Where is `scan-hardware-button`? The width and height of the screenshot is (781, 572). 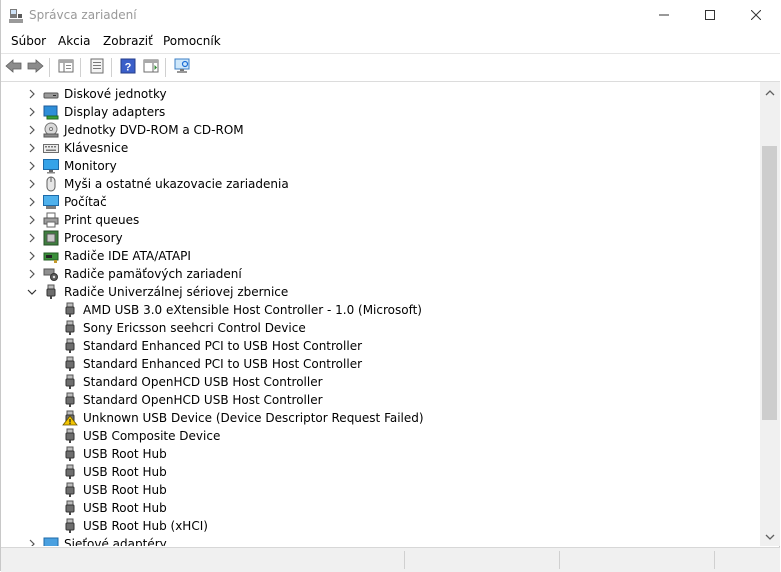 scan-hardware-button is located at coordinates (182, 67).